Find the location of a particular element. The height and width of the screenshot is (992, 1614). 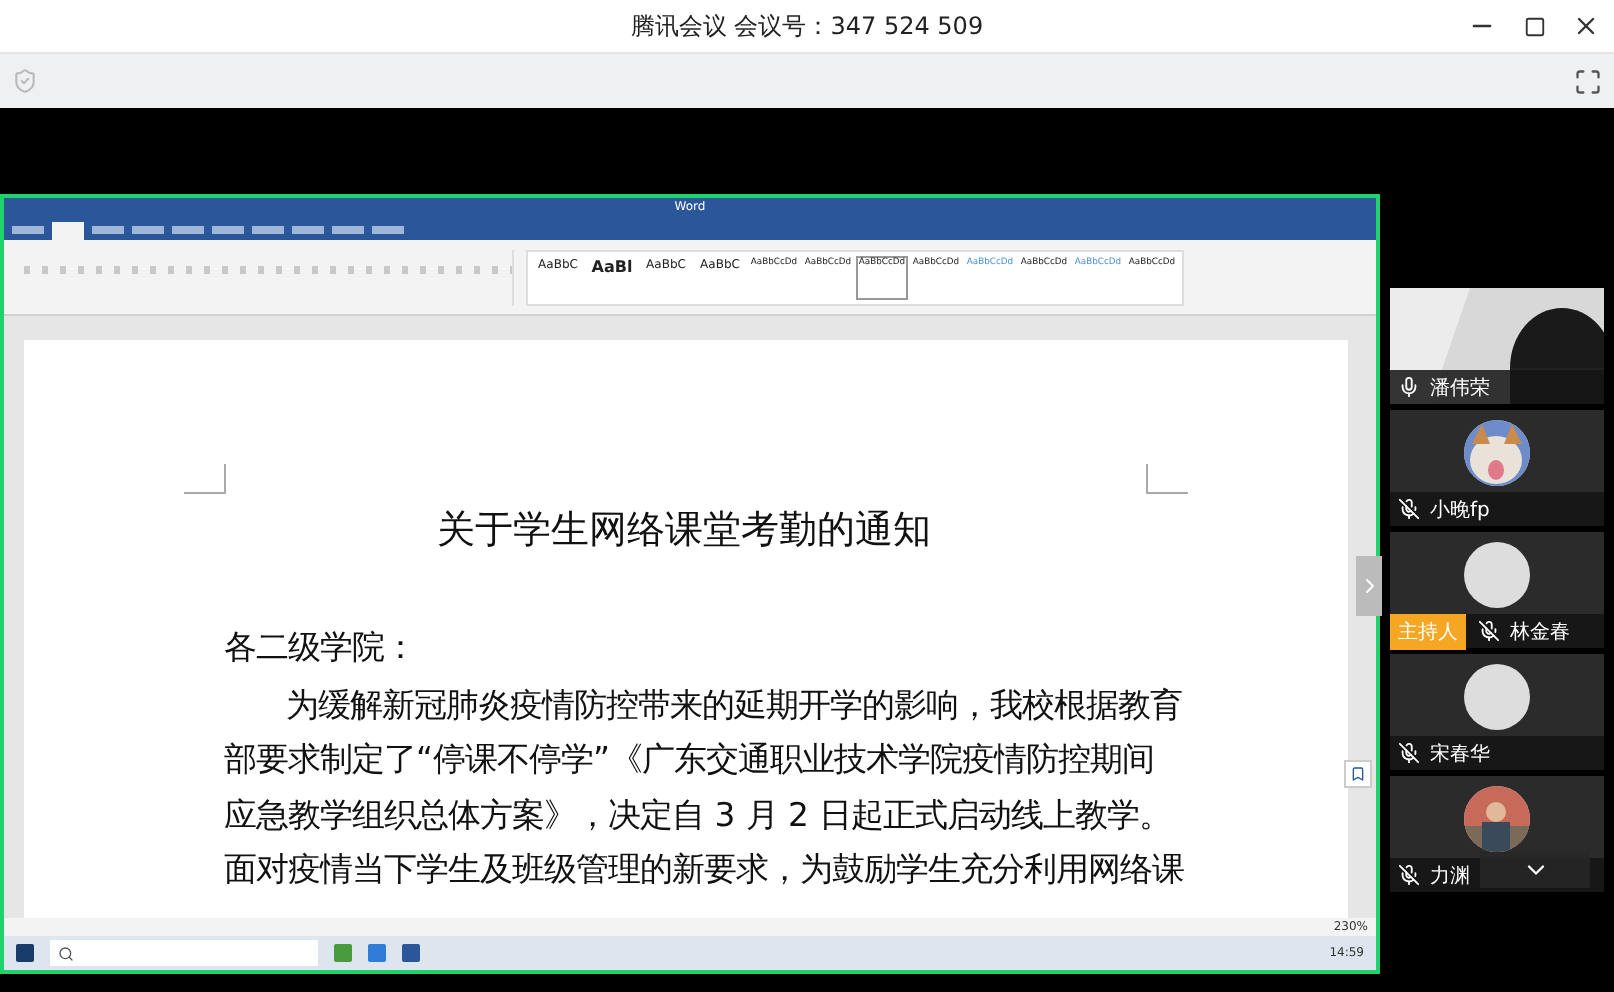

search-icon is located at coordinates (66, 953).